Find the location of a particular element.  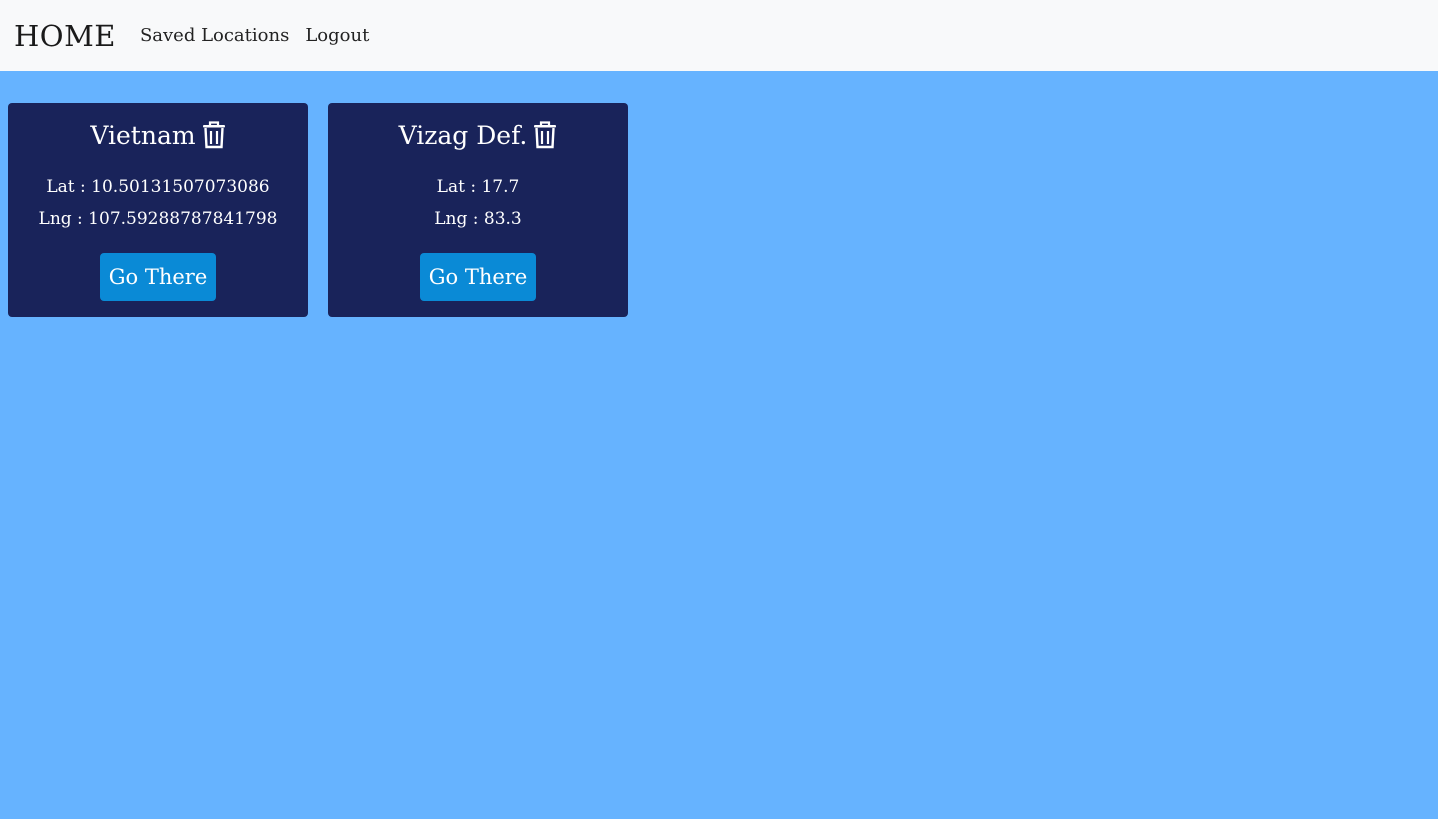

navbar: HOME Saved Locations Logout is located at coordinates (719, 35).